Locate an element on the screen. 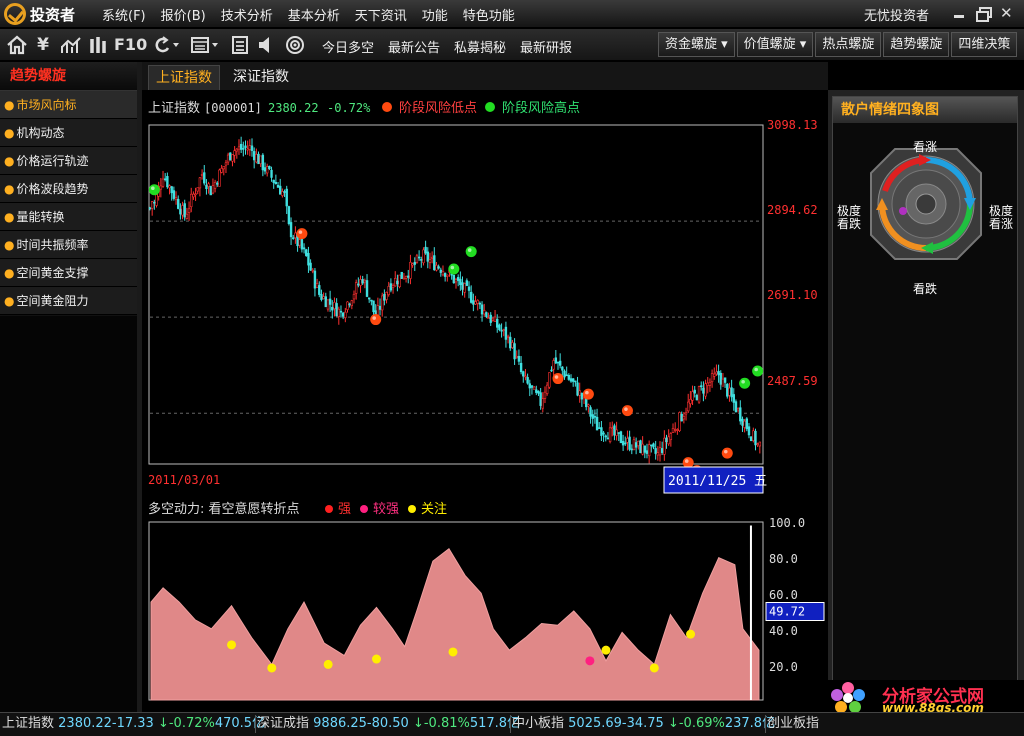 This screenshot has width=1024, height=736. target-icon is located at coordinates (295, 45).